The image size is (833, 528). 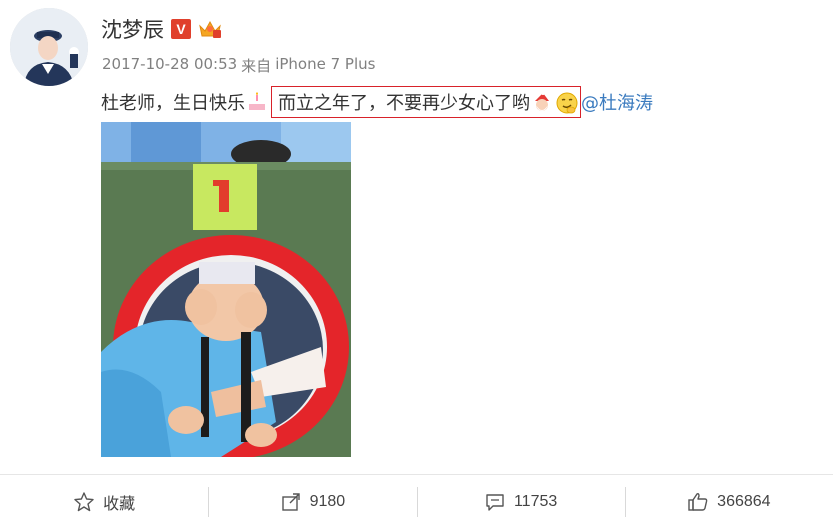 What do you see at coordinates (119, 504) in the screenshot?
I see `favorite-label: 收藏` at bounding box center [119, 504].